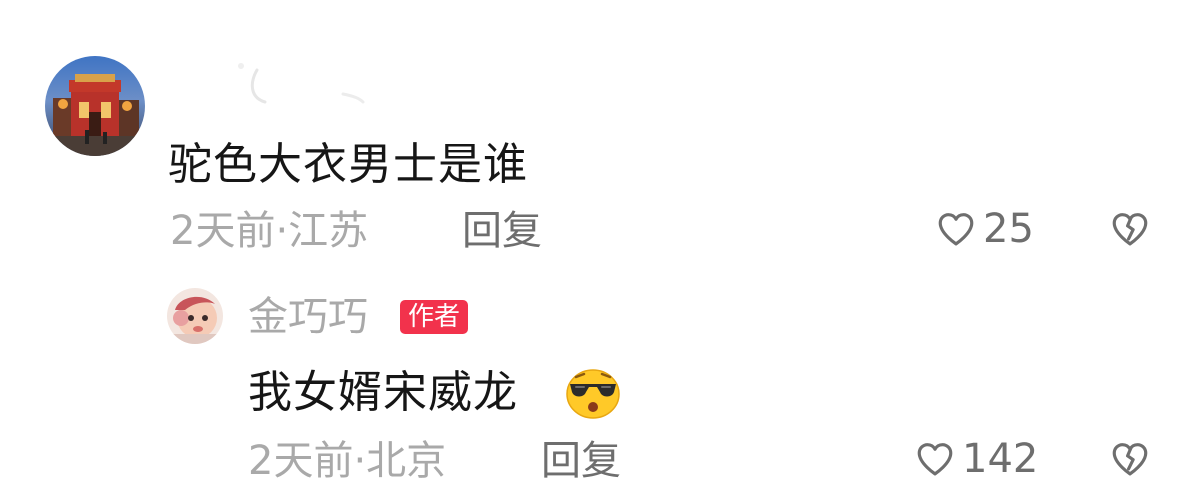  Describe the element at coordinates (95, 106) in the screenshot. I see `commenter-avatar` at that location.